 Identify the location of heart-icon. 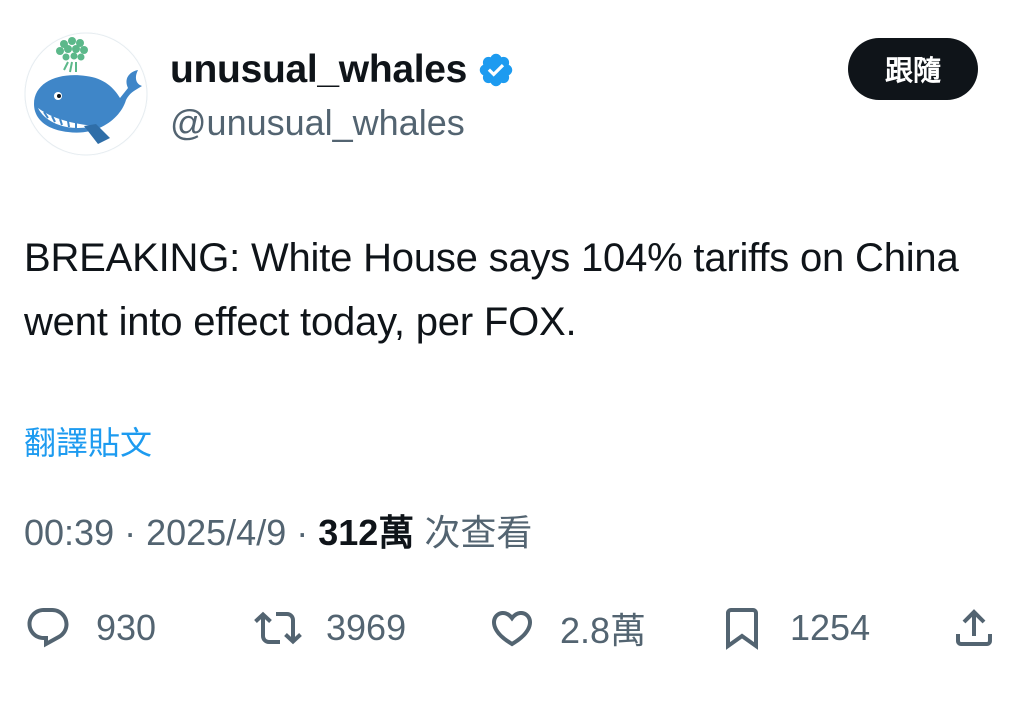
(512, 629).